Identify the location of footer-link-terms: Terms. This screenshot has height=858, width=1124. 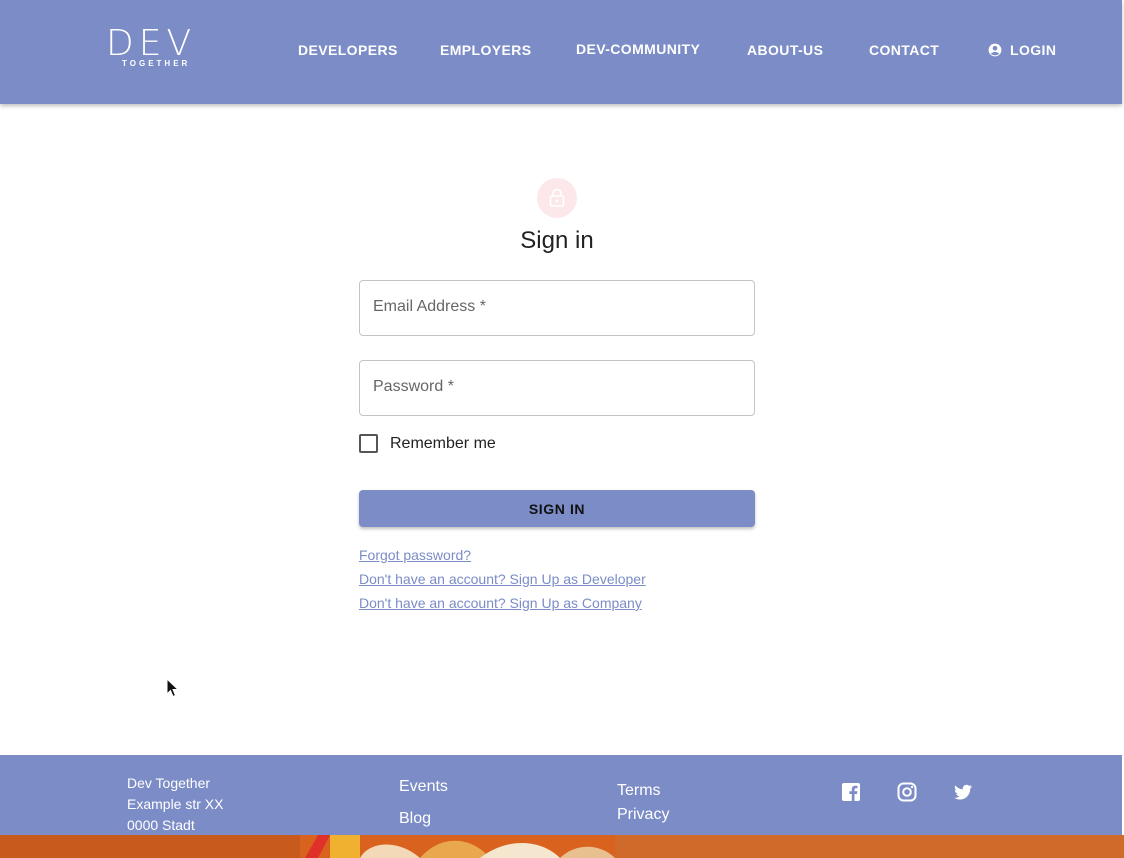
(639, 791).